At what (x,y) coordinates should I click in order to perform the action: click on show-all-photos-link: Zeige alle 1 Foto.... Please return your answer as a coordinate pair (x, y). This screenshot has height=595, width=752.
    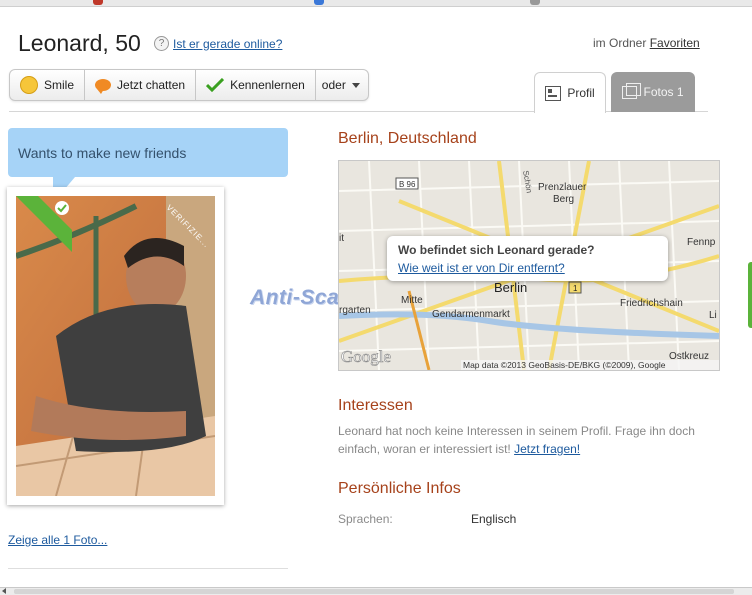
    Looking at the image, I should click on (57, 540).